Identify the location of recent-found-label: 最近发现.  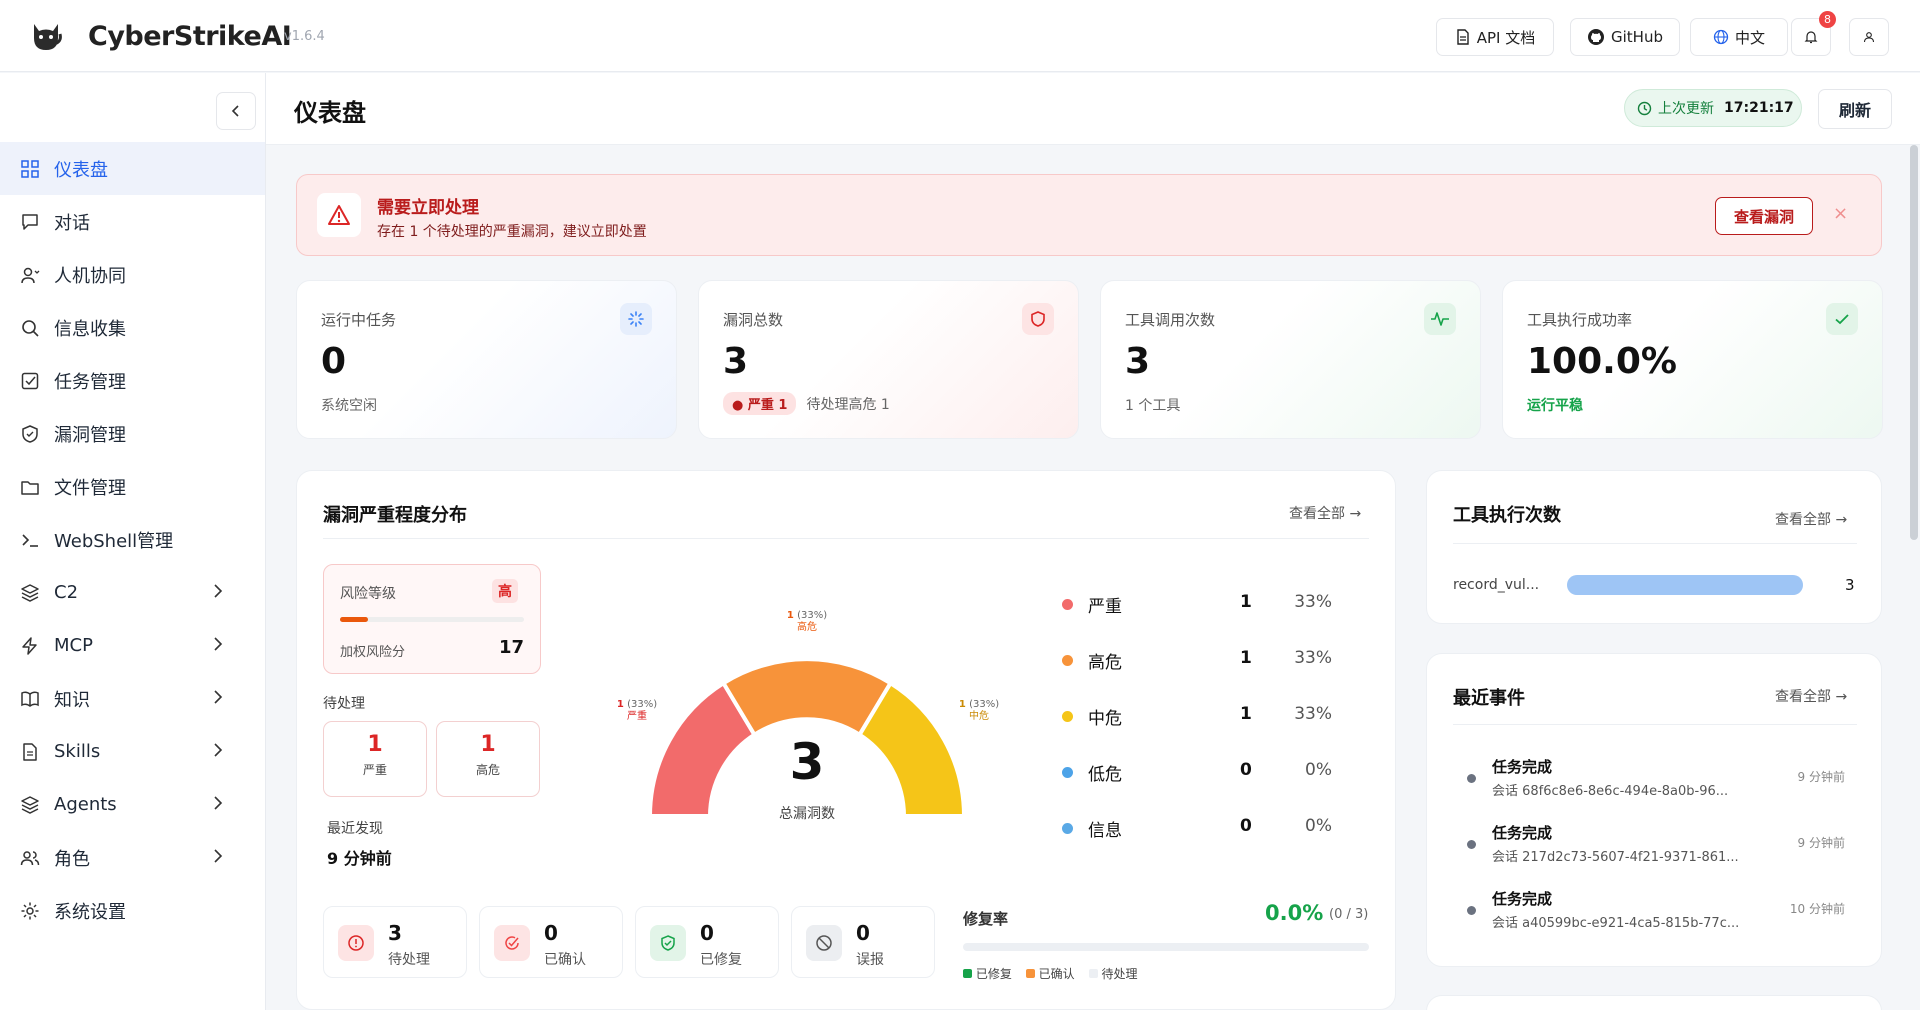
(355, 829).